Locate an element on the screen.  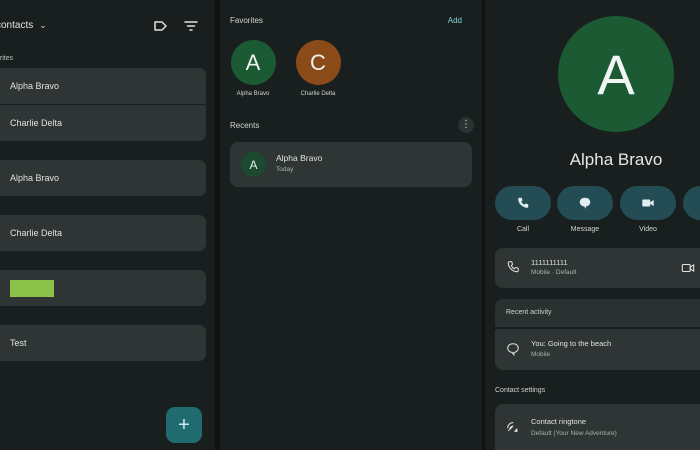
more-action-button is located at coordinates (691, 203).